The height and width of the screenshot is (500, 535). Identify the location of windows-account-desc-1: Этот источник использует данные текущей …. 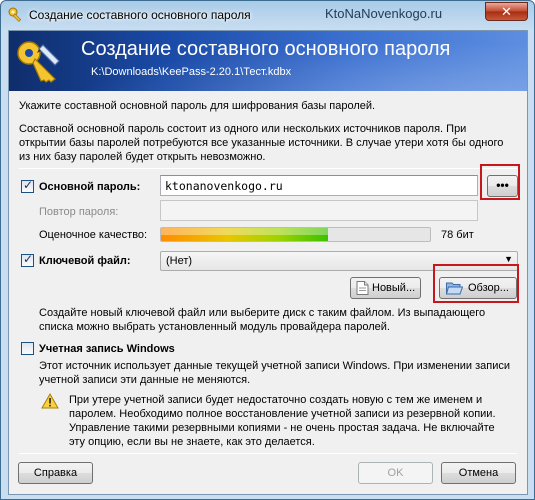
(275, 366).